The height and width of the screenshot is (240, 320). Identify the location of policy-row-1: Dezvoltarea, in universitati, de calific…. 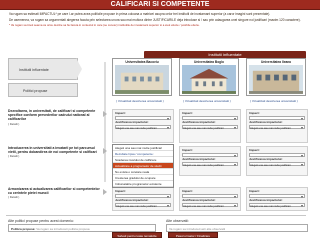
(158, 126).